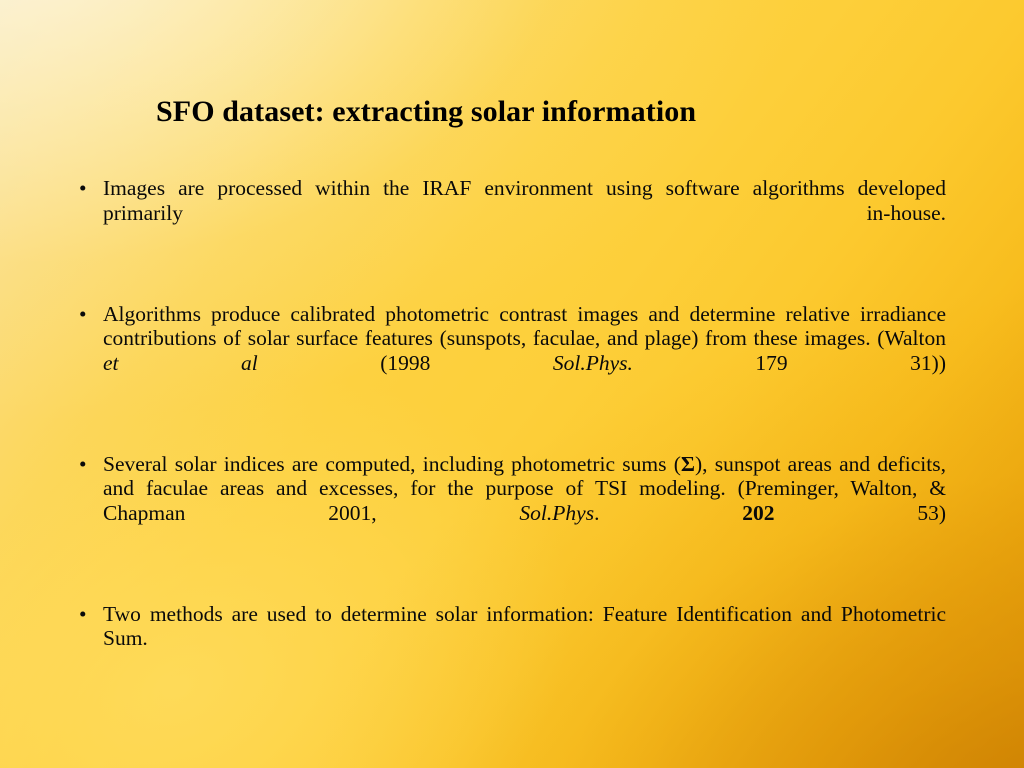 This screenshot has height=768, width=1024. What do you see at coordinates (557, 512) in the screenshot?
I see `bullet-text-segment: Sol.Phys` at bounding box center [557, 512].